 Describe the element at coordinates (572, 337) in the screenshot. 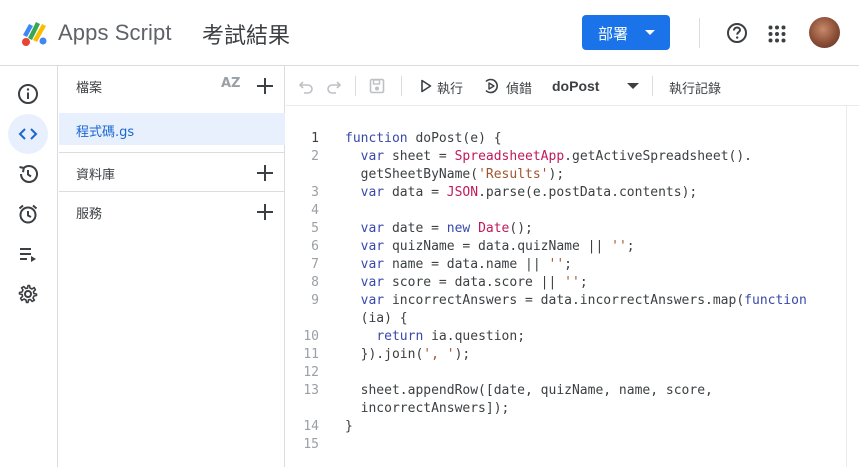

I see `code-line: 10 return ia.question;` at that location.